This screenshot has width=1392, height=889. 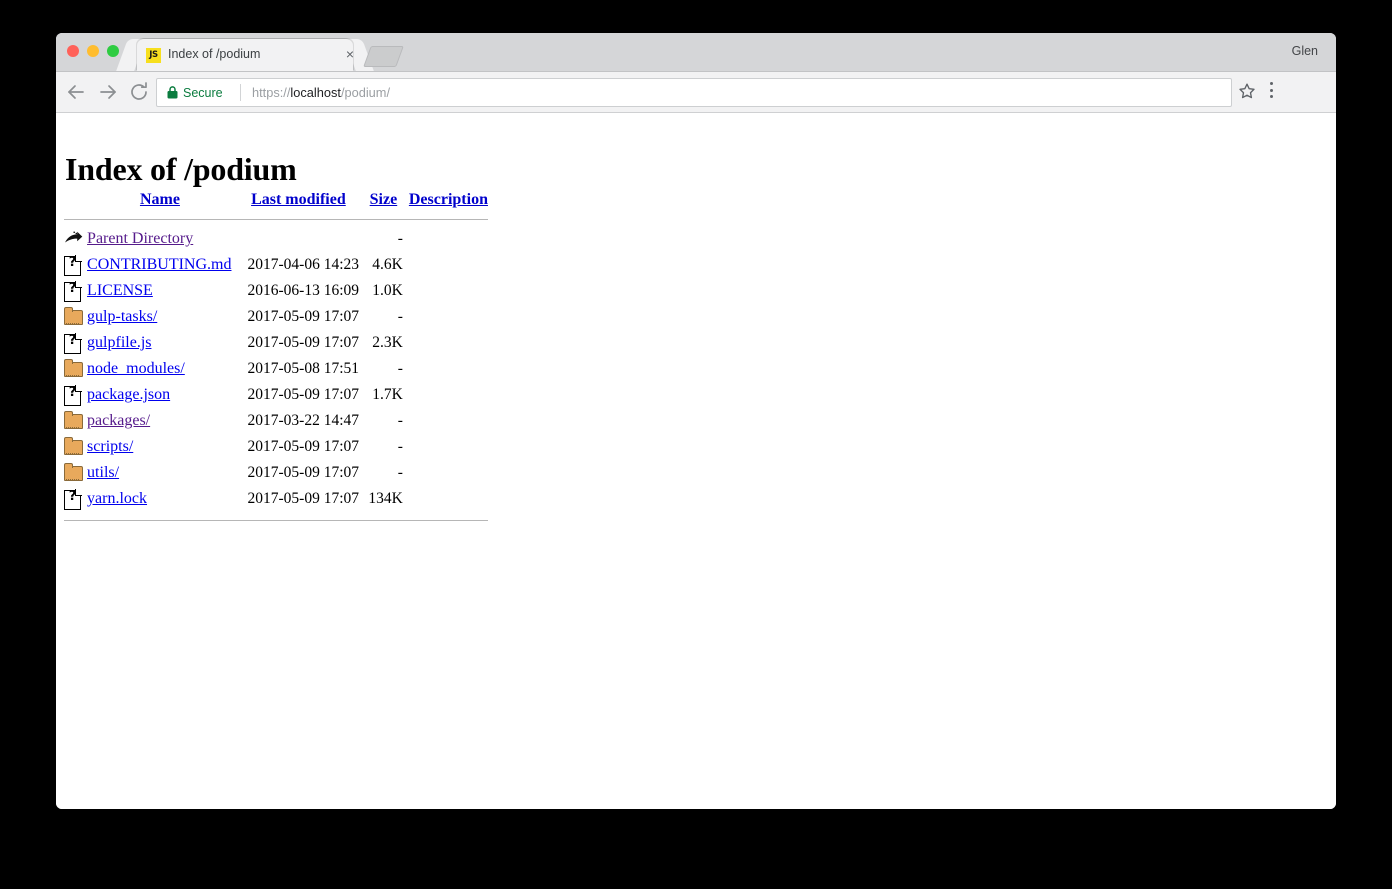 I want to click on file-link: node_modules/, so click(x=136, y=368).